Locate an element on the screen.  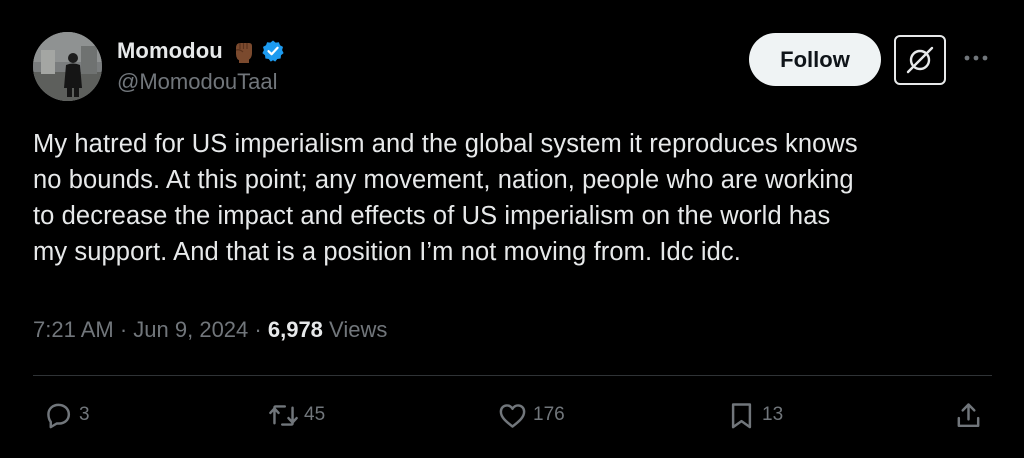
grok-button is located at coordinates (920, 60).